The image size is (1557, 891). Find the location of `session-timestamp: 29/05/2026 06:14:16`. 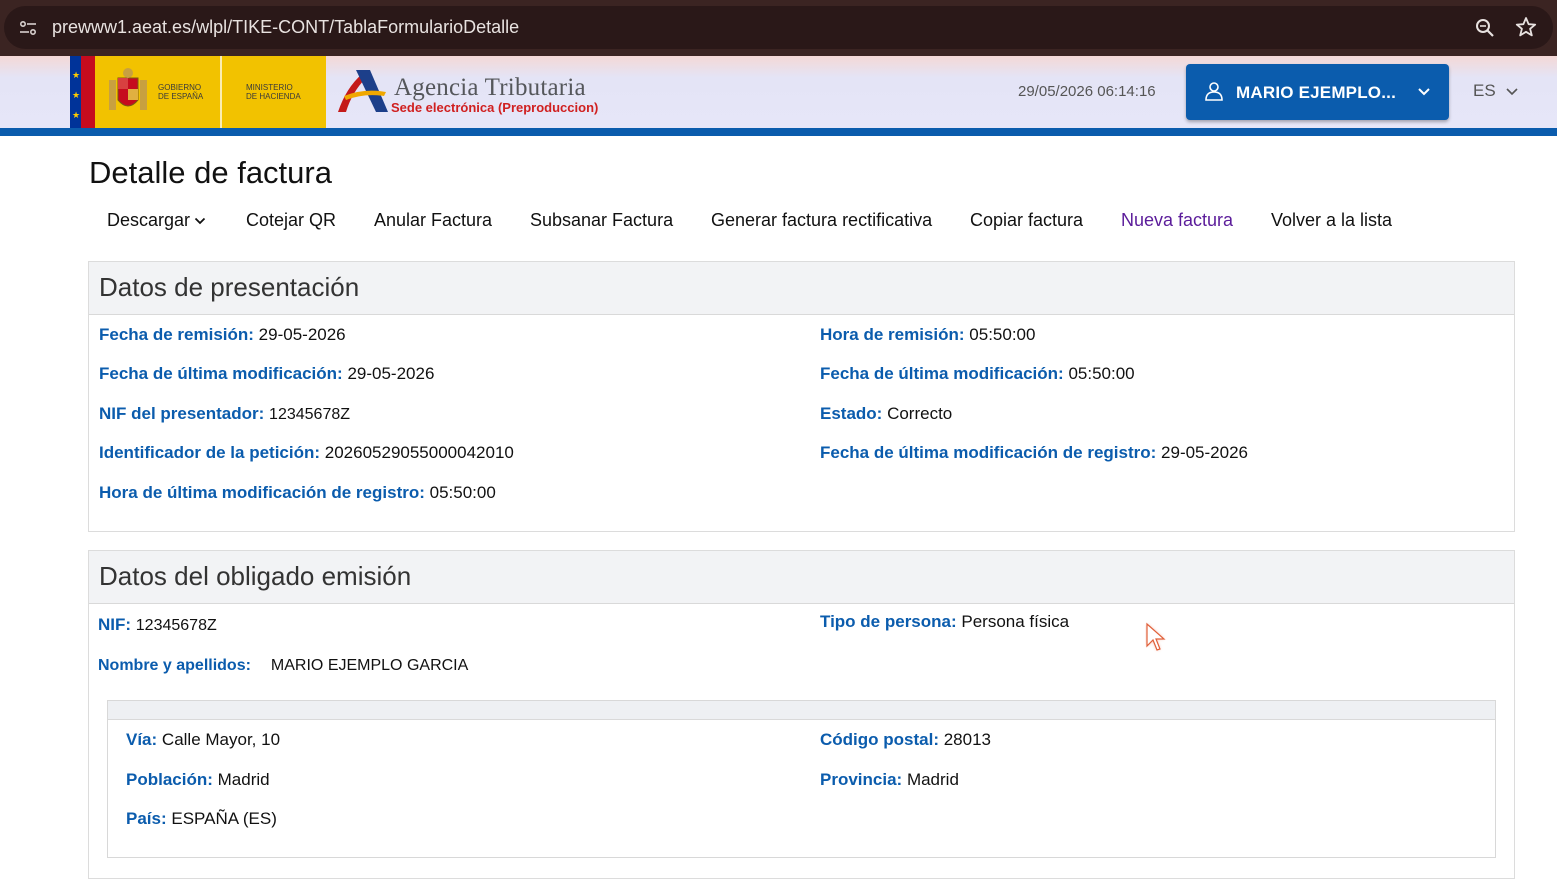

session-timestamp: 29/05/2026 06:14:16 is located at coordinates (1087, 91).